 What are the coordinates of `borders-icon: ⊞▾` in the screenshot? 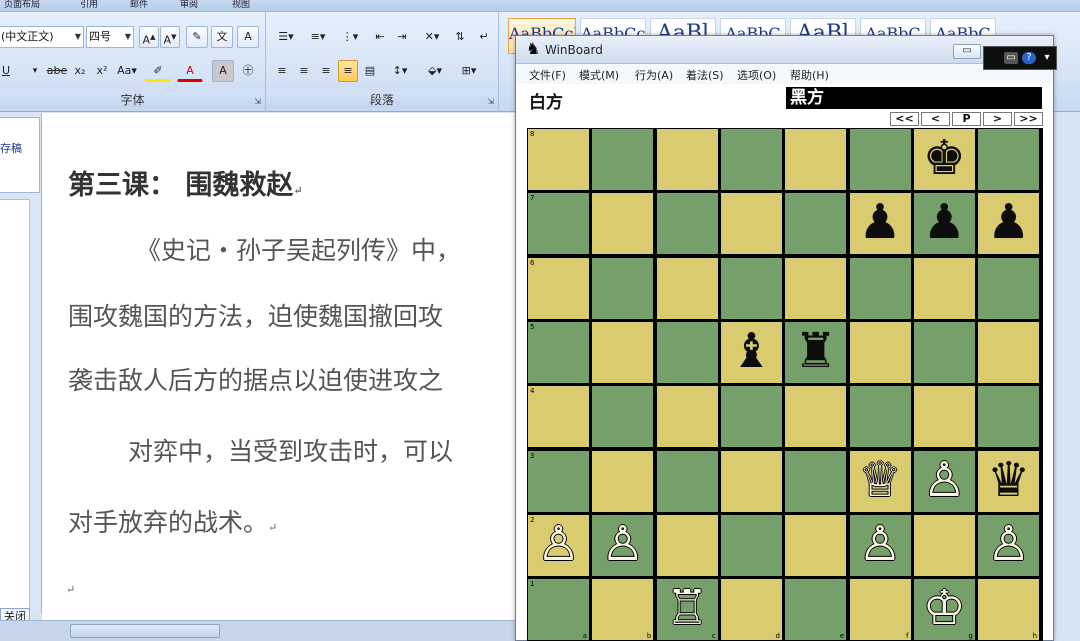 It's located at (469, 71).